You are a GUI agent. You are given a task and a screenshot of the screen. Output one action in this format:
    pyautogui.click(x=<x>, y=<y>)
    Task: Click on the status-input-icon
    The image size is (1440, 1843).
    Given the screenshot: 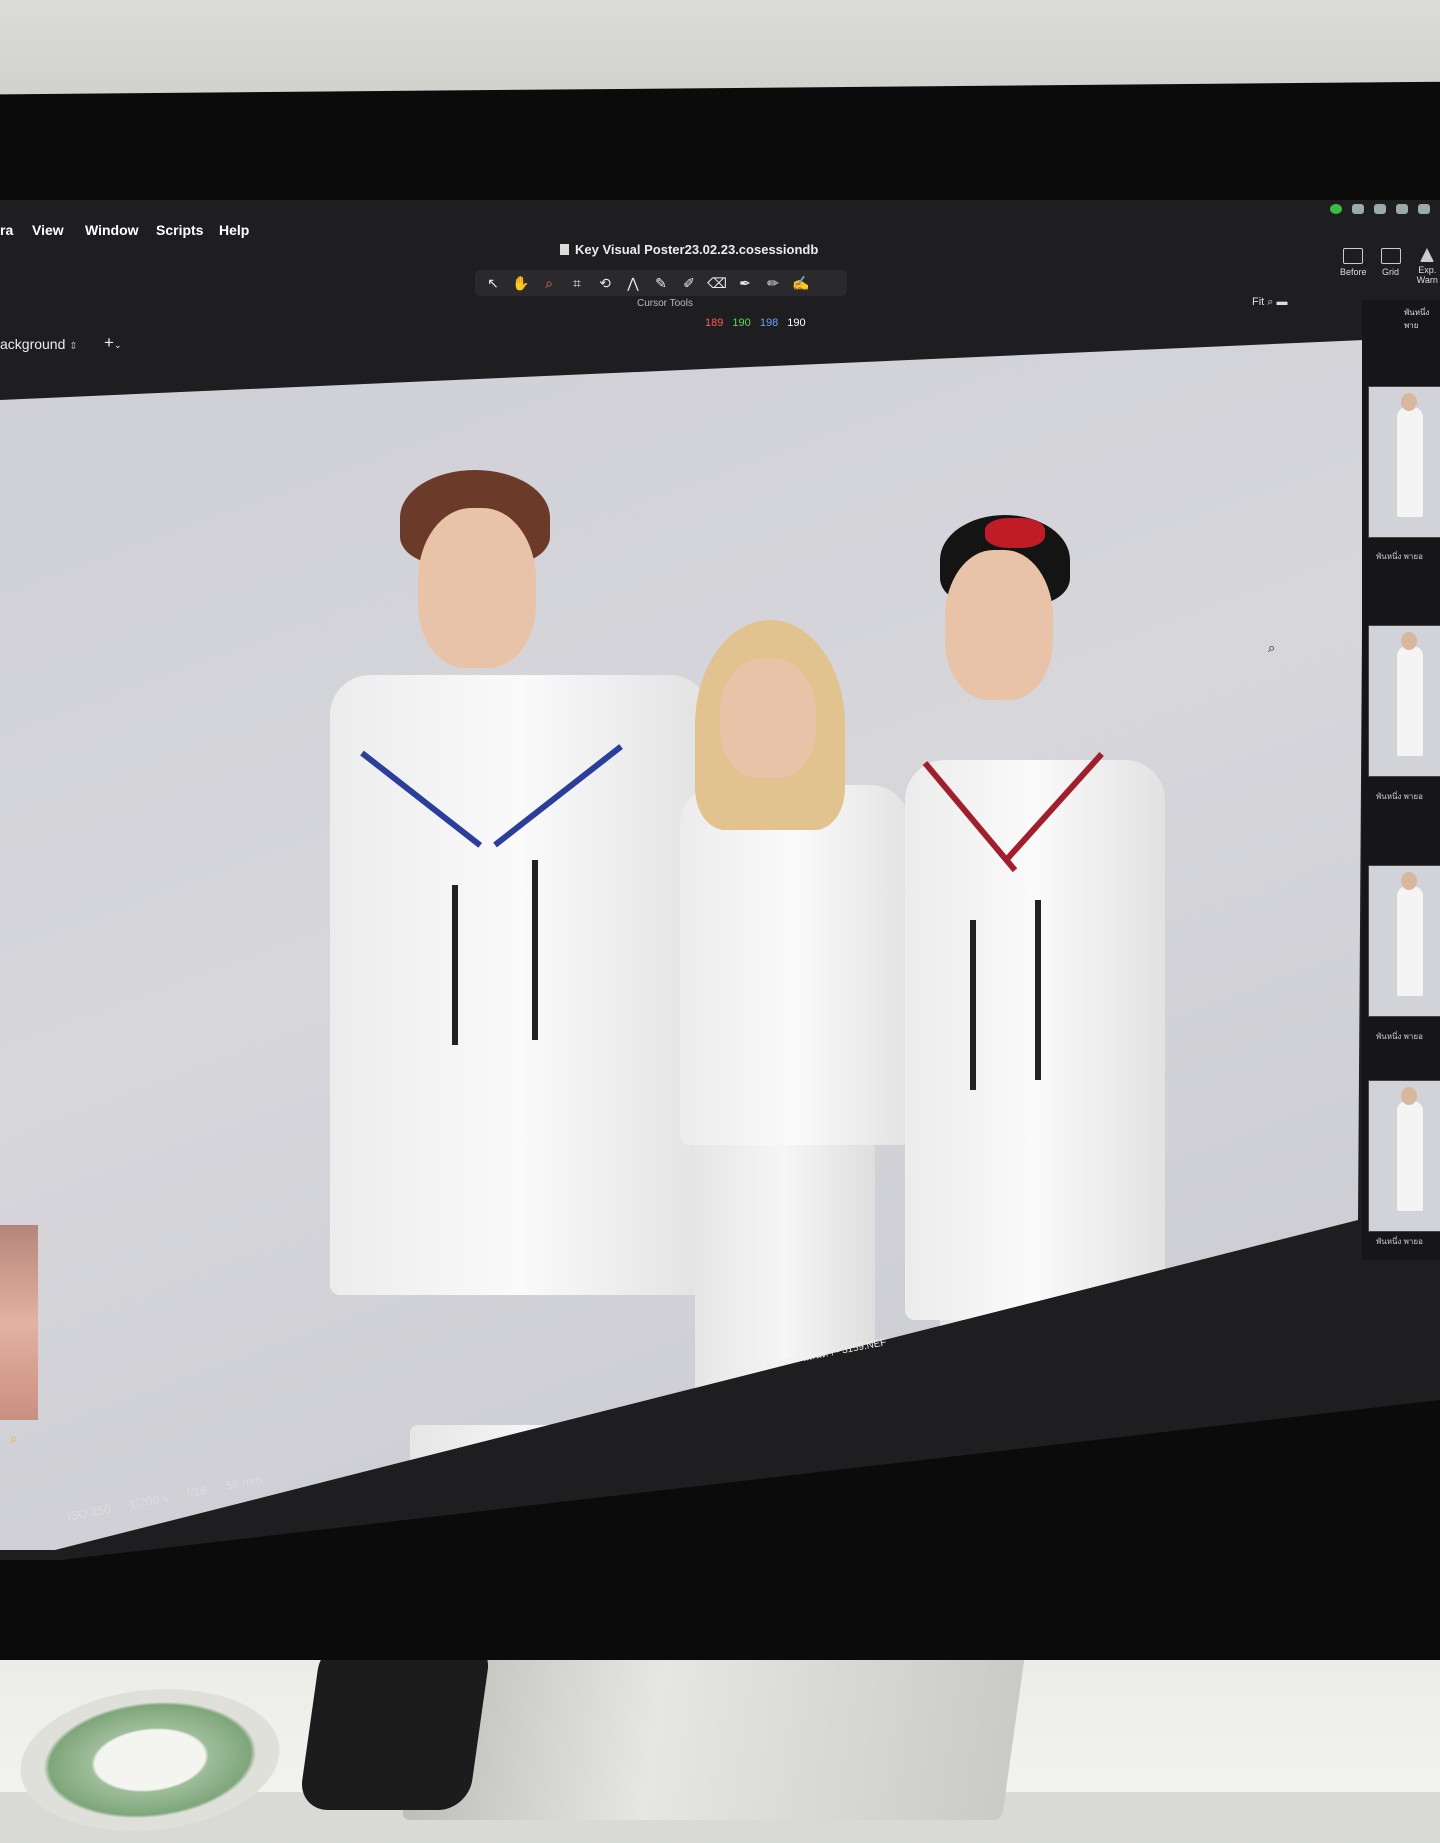 What is the action you would take?
    pyautogui.click(x=1402, y=209)
    